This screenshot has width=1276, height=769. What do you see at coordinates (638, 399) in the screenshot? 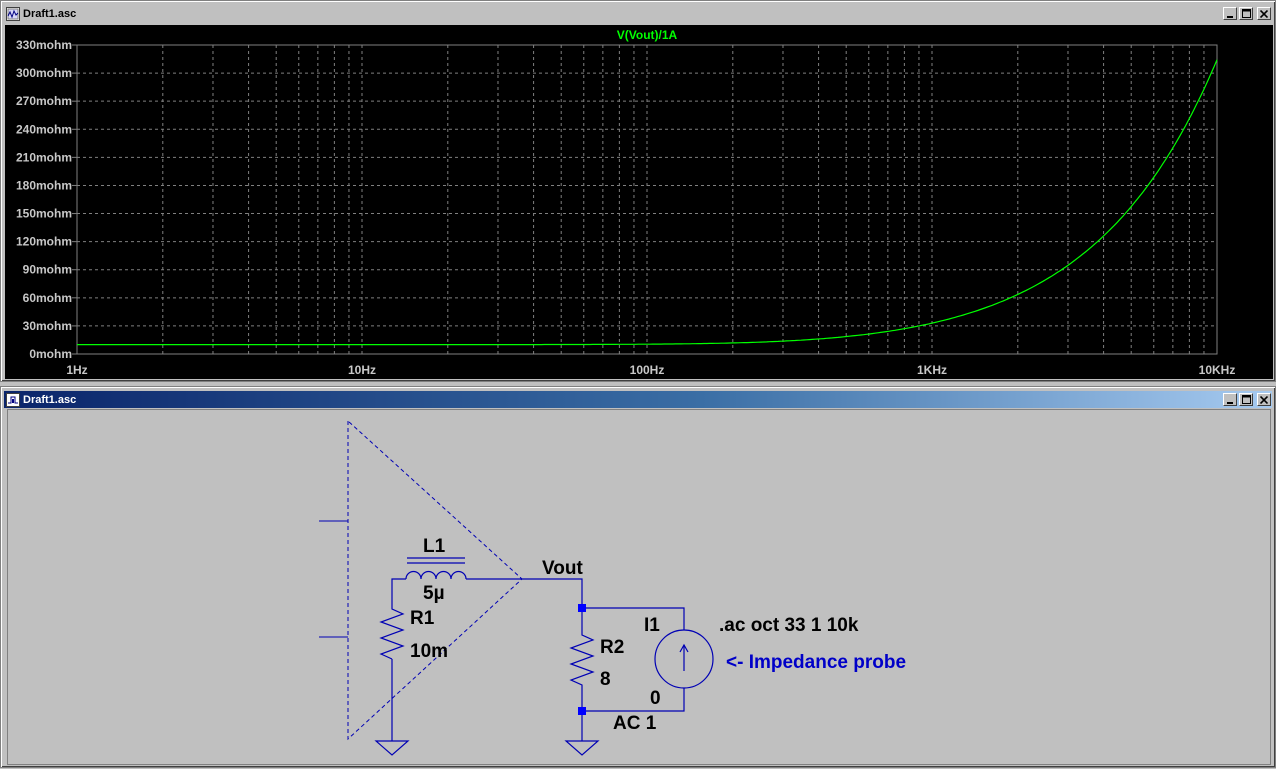
I see `schematic-window-titlebar: Draft1.asc` at bounding box center [638, 399].